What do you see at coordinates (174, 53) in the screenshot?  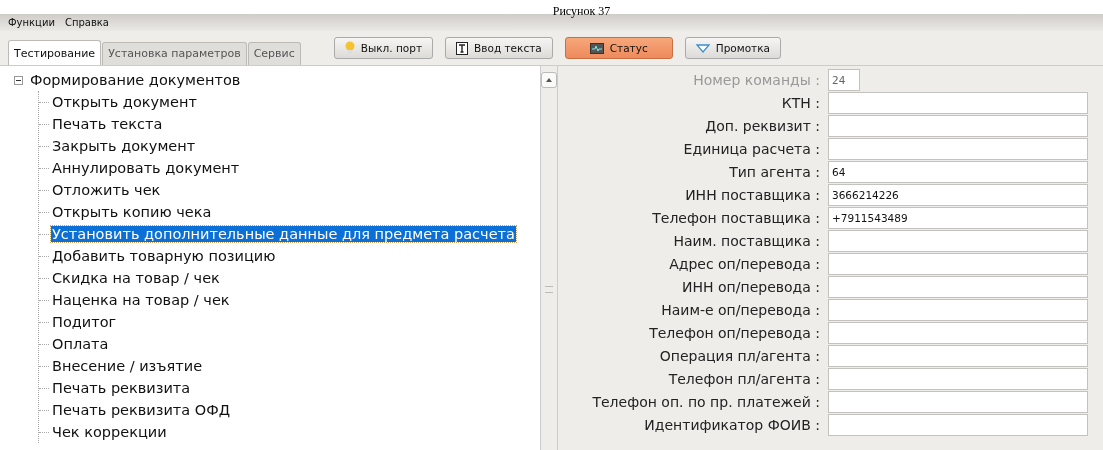 I see `tab: Установка параметров` at bounding box center [174, 53].